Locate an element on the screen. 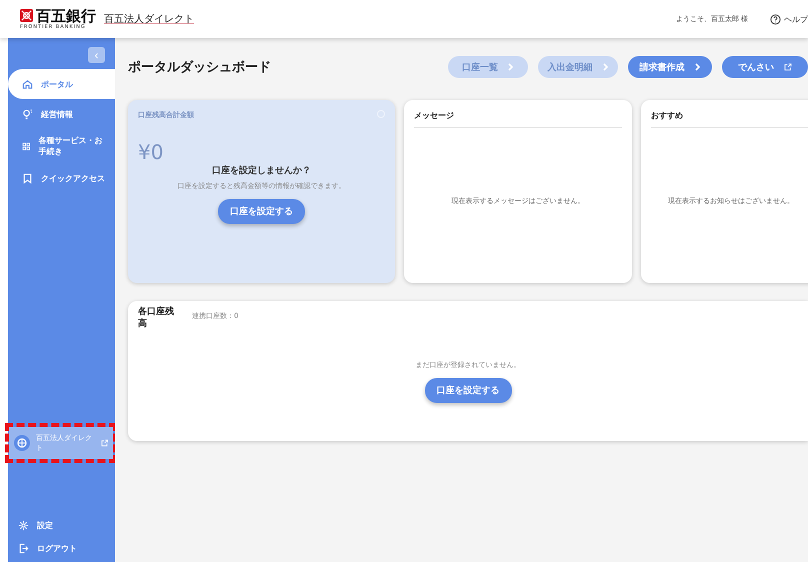 Image resolution: width=808 pixels, height=562 pixels. action-button: 請求書作成 is located at coordinates (670, 67).